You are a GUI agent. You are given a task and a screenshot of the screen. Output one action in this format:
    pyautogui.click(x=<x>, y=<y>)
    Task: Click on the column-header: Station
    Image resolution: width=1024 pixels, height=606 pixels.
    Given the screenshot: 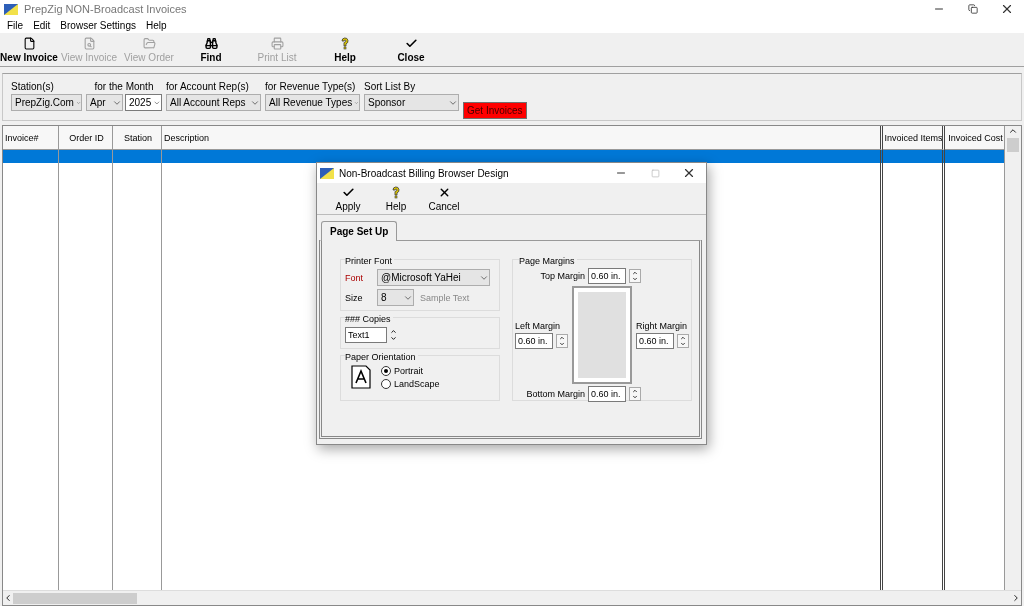 What is the action you would take?
    pyautogui.click(x=137, y=138)
    